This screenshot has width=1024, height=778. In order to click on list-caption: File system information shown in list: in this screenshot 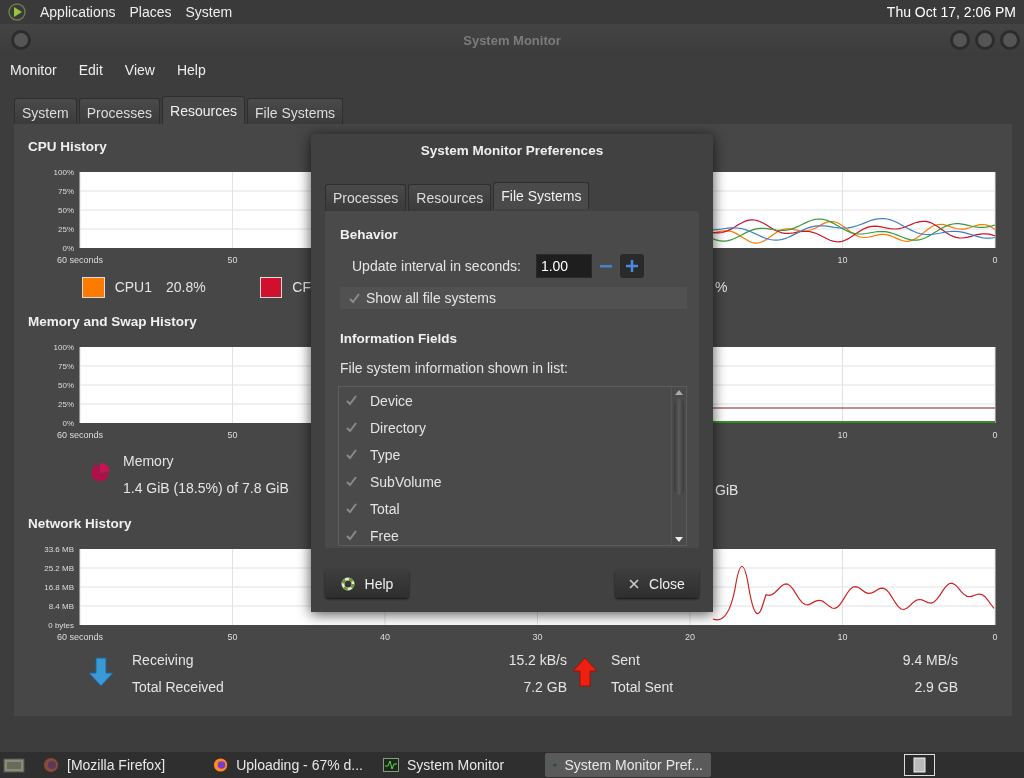, I will do `click(454, 368)`.